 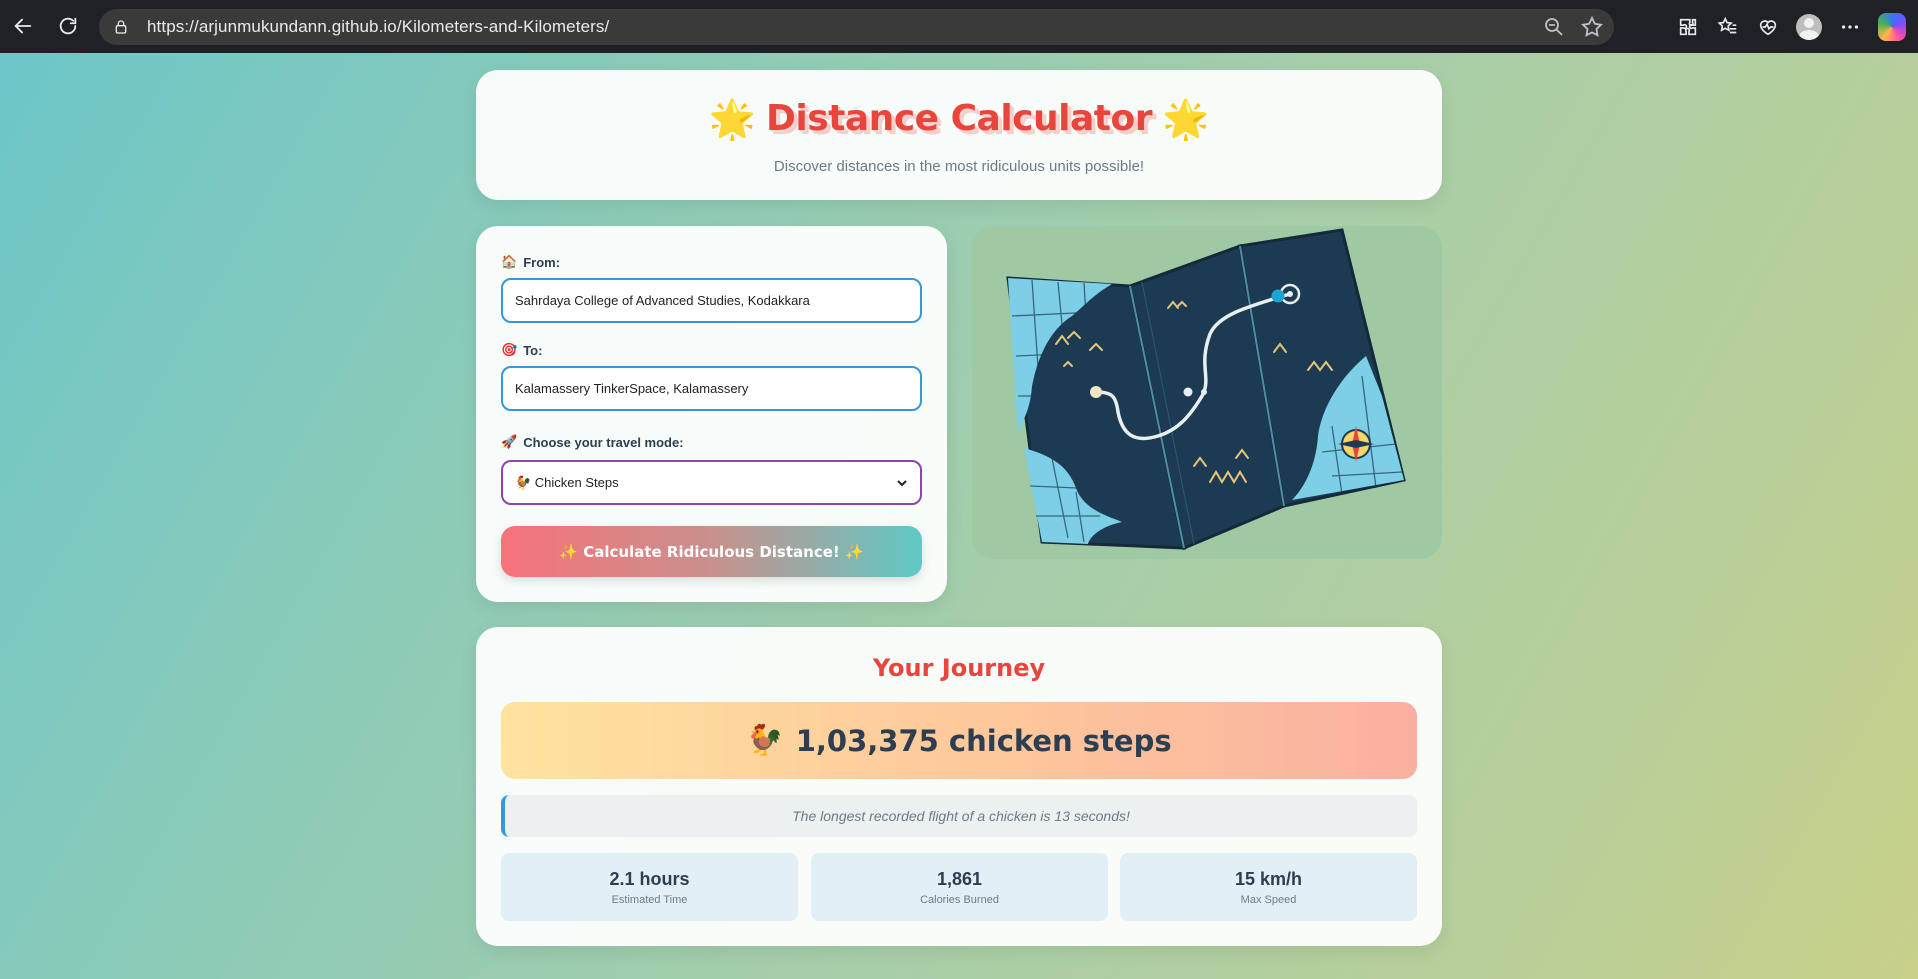 I want to click on reload-button, so click(x=68, y=26).